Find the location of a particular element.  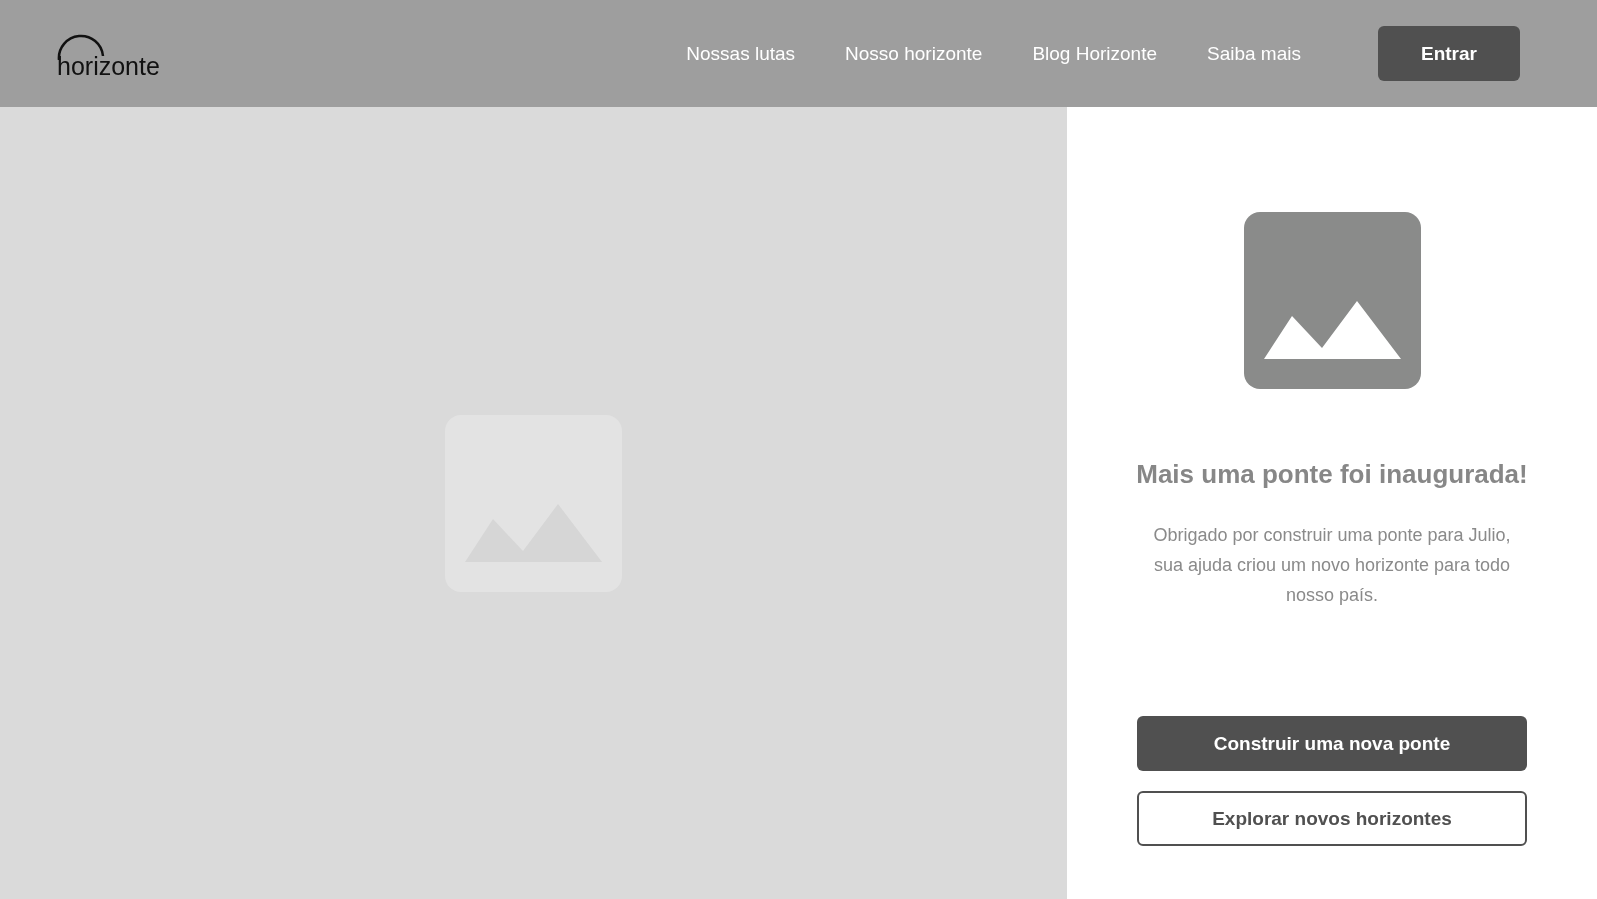

success-title: Mais uma ponte foi inaugurada! is located at coordinates (1332, 474).